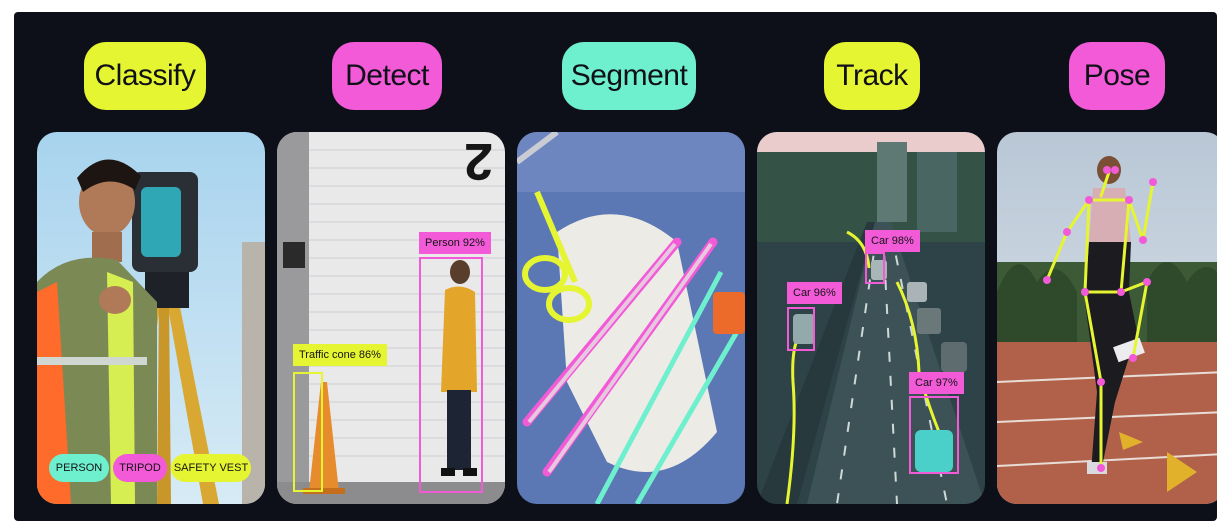 Image resolution: width=1231 pixels, height=531 pixels. I want to click on task-label: Pose, so click(1117, 75).